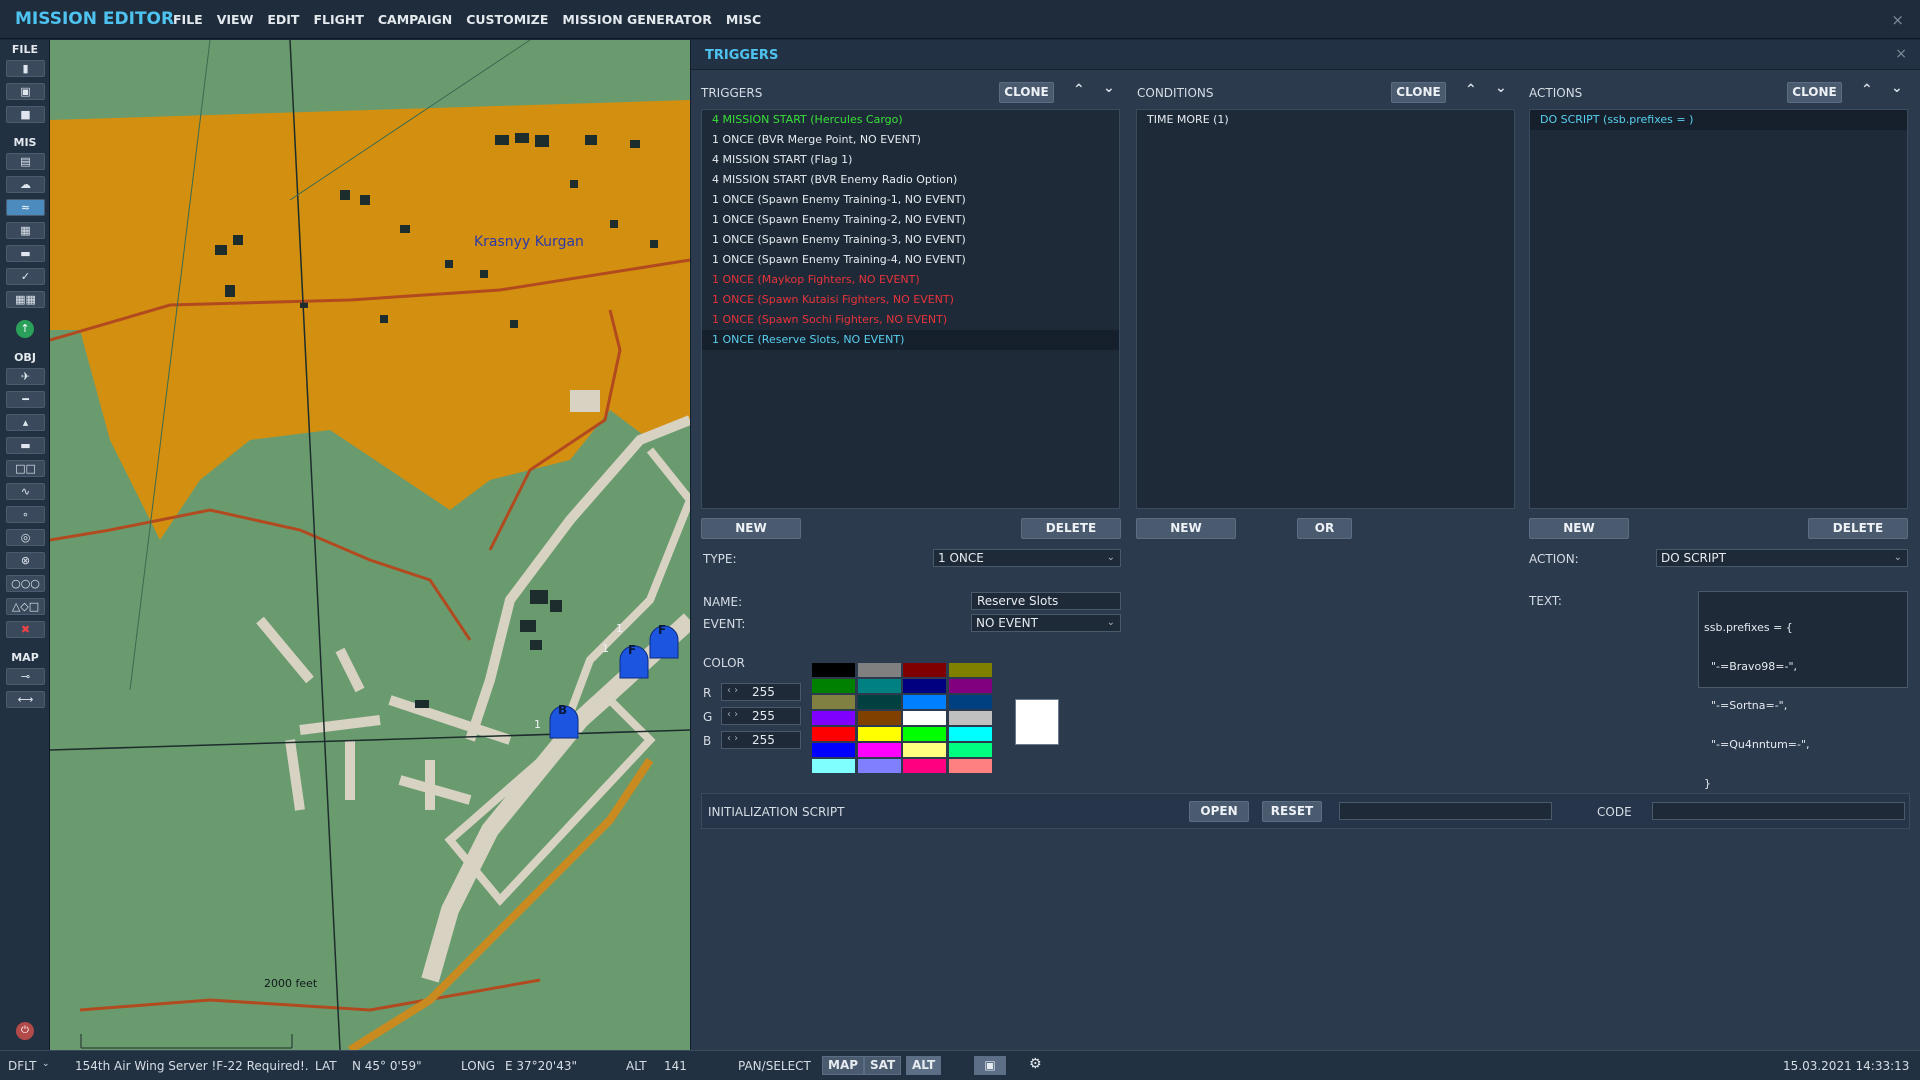  I want to click on resource-manager-icon: ▦▦, so click(25, 299).